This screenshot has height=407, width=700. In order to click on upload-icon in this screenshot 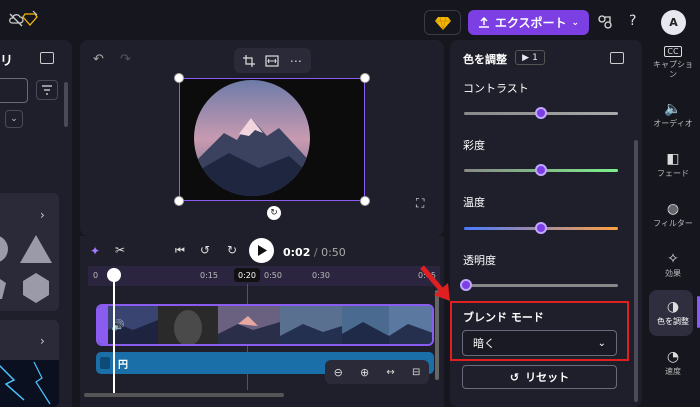, I will do `click(483, 22)`.